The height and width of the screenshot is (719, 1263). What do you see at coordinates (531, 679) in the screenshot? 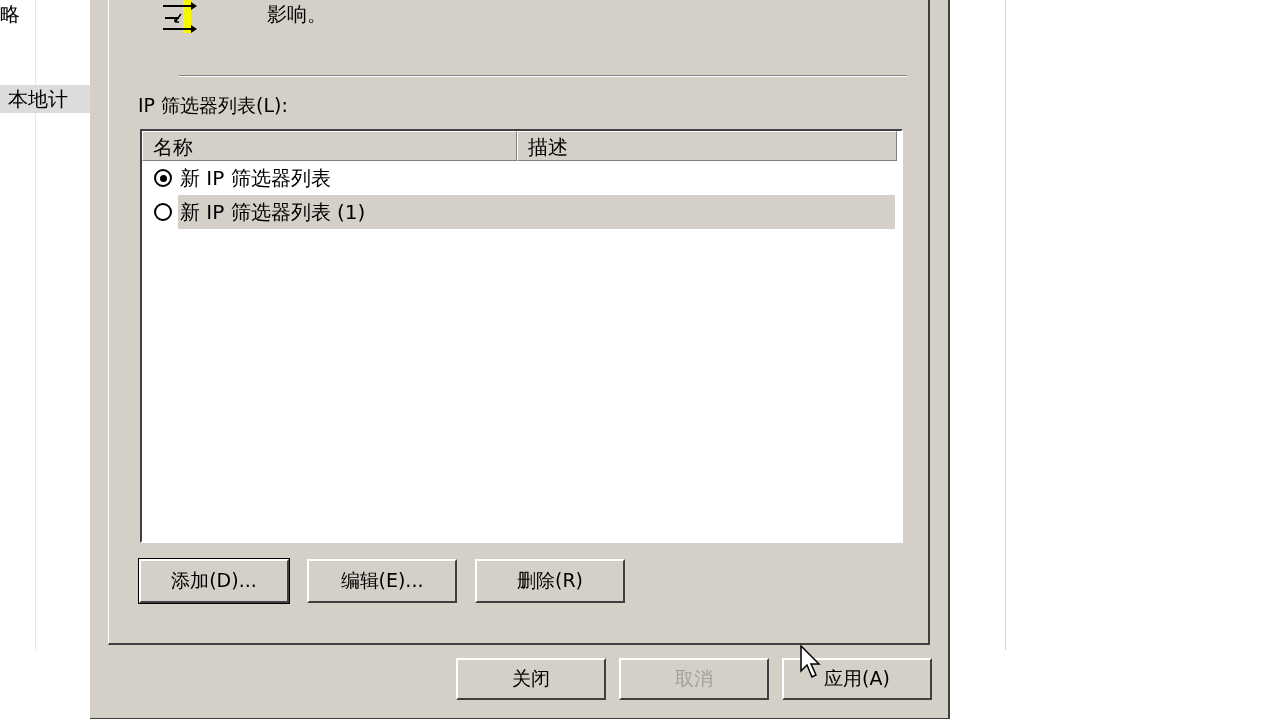
I see `dialog-button: 关闭` at bounding box center [531, 679].